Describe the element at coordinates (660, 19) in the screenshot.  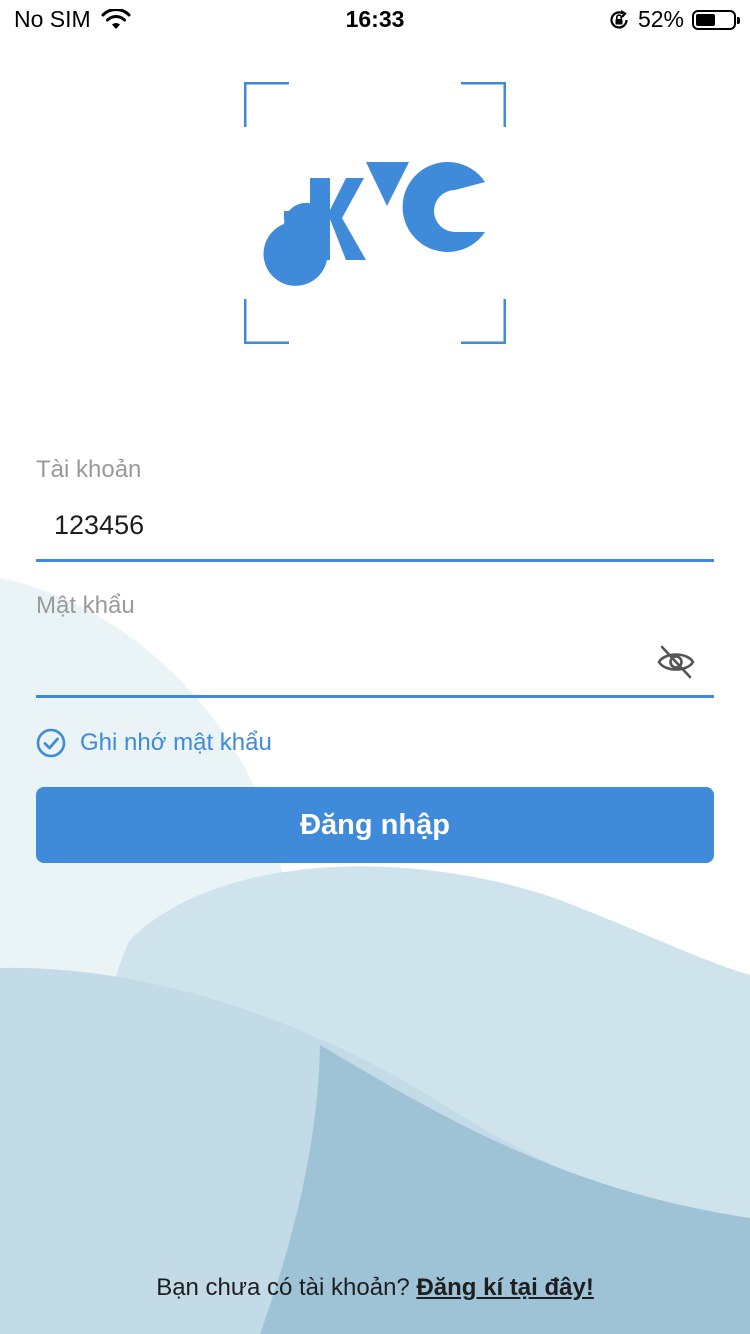
I see `battery-percent: 52%` at that location.